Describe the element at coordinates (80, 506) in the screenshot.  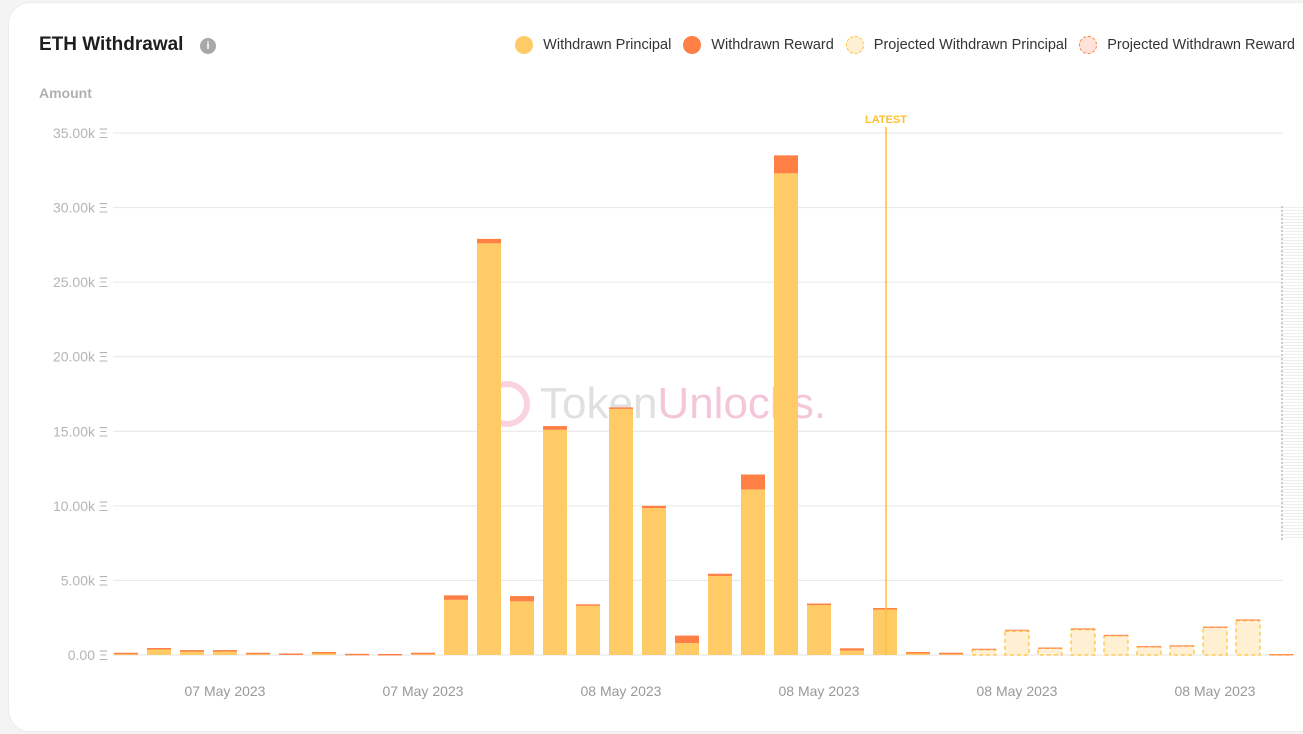
I see `y-tick-label: 10.00k Ξ` at that location.